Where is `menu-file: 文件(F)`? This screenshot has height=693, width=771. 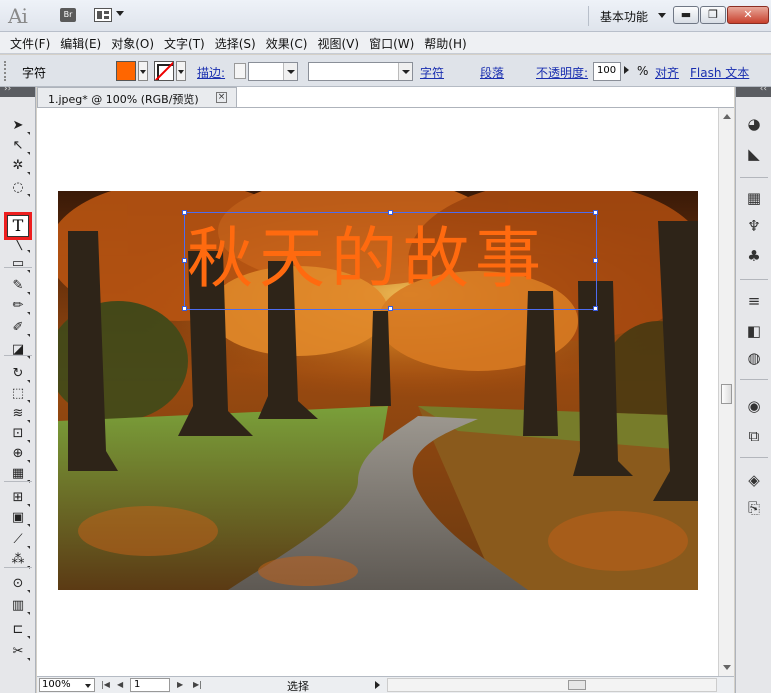 menu-file: 文件(F) is located at coordinates (33, 42).